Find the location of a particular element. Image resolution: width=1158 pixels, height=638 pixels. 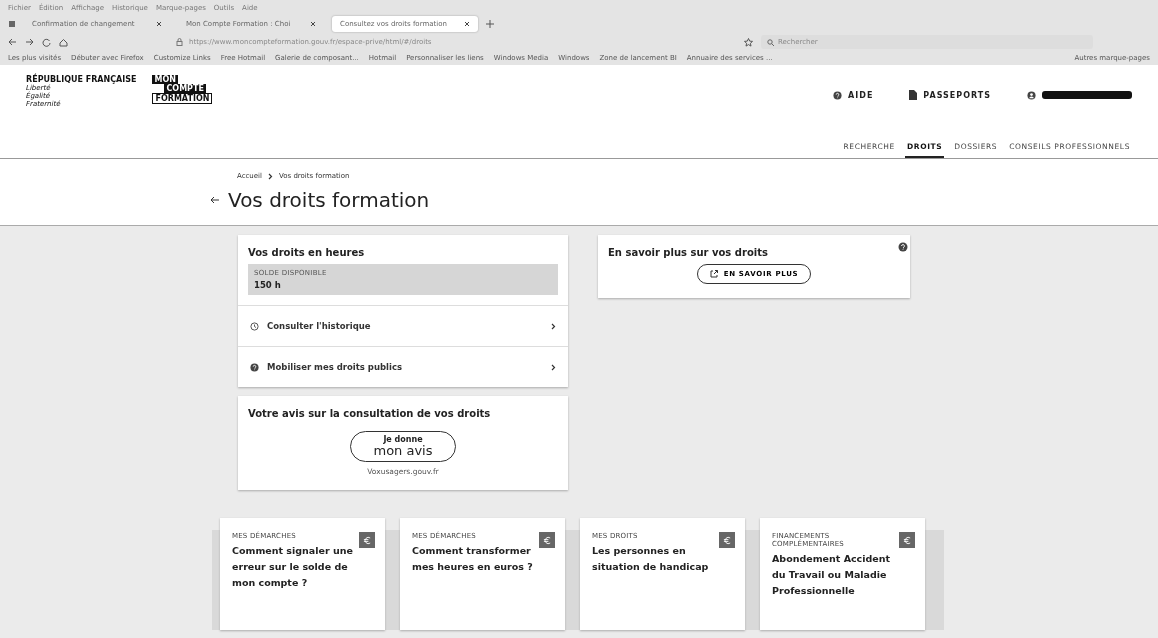

home-icon is located at coordinates (63, 42).